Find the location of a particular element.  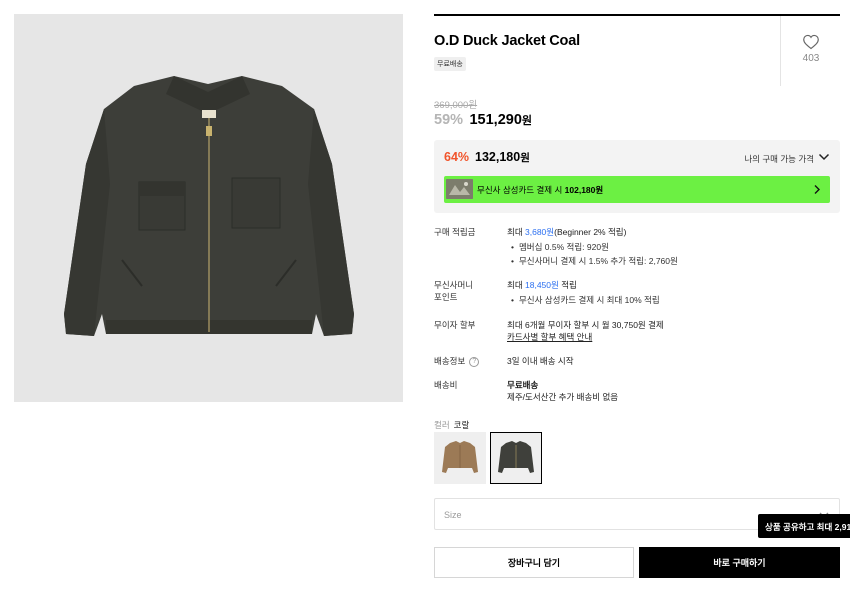

discount-row: 59% 151,290원 is located at coordinates (483, 120).